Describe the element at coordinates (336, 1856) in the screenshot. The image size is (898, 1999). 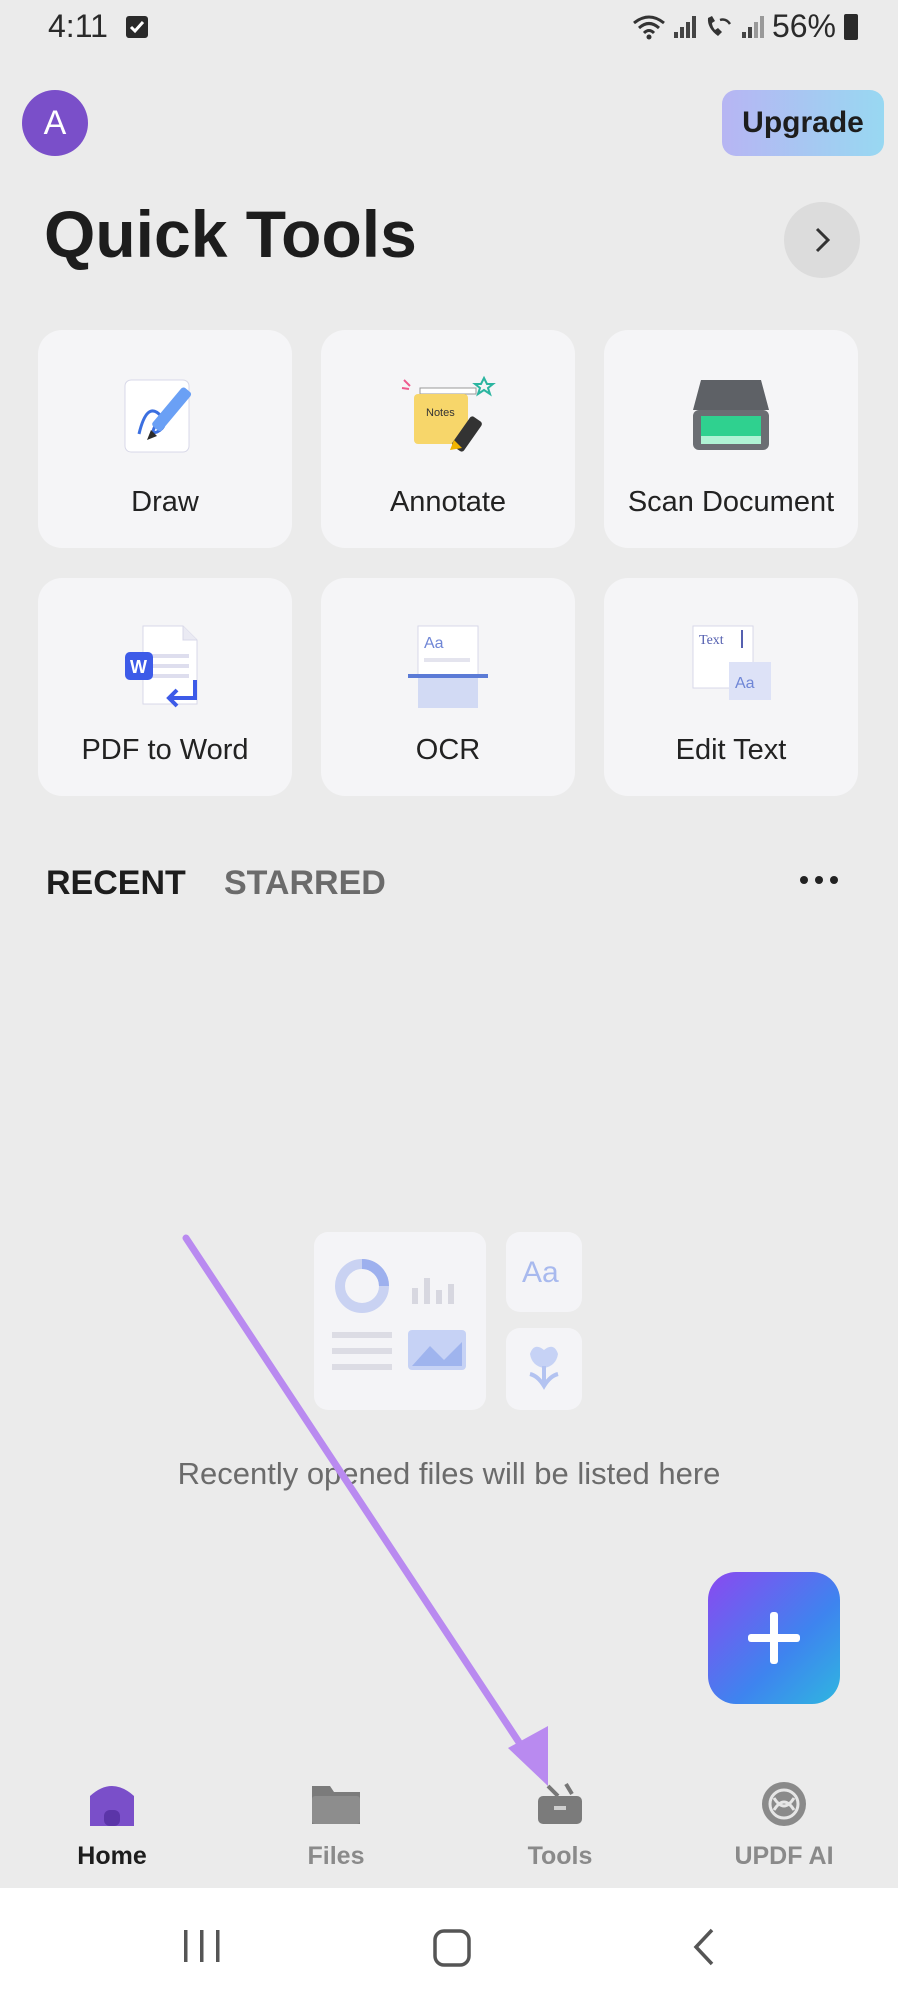
I see `nav-label: Files` at that location.